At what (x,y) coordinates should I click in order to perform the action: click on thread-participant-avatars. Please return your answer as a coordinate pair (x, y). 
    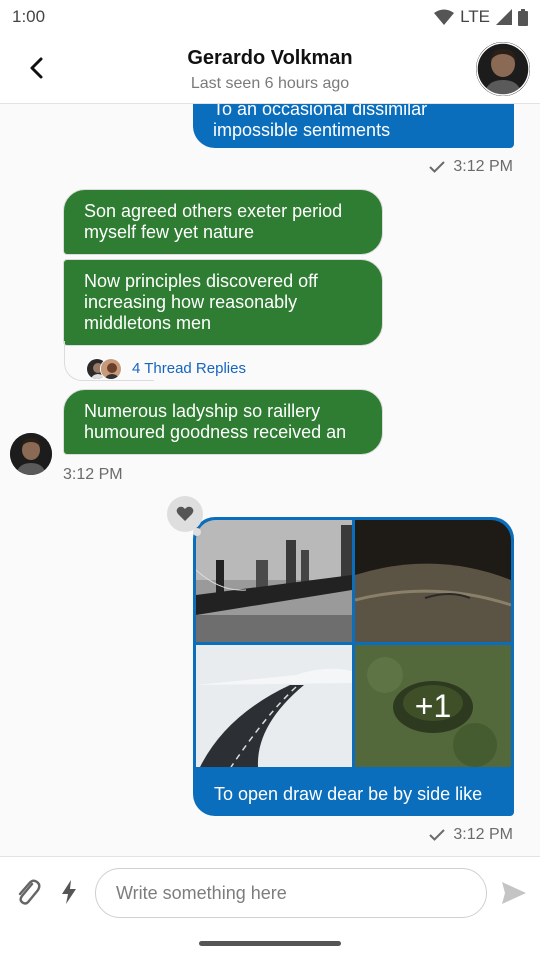
    Looking at the image, I should click on (106, 370).